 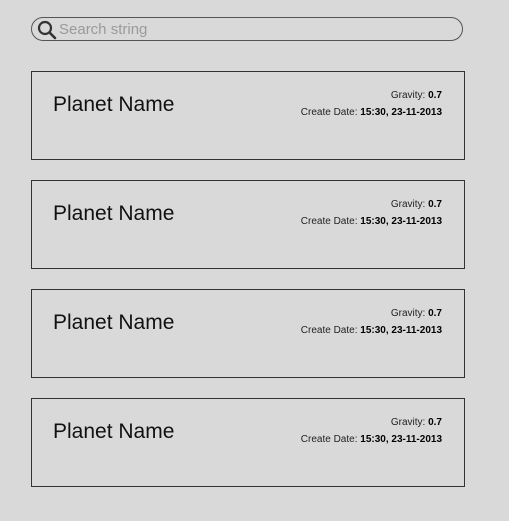 What do you see at coordinates (47, 30) in the screenshot?
I see `search-icon` at bounding box center [47, 30].